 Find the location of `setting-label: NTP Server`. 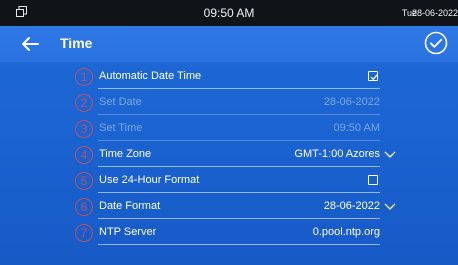

setting-label: NTP Server is located at coordinates (128, 232).